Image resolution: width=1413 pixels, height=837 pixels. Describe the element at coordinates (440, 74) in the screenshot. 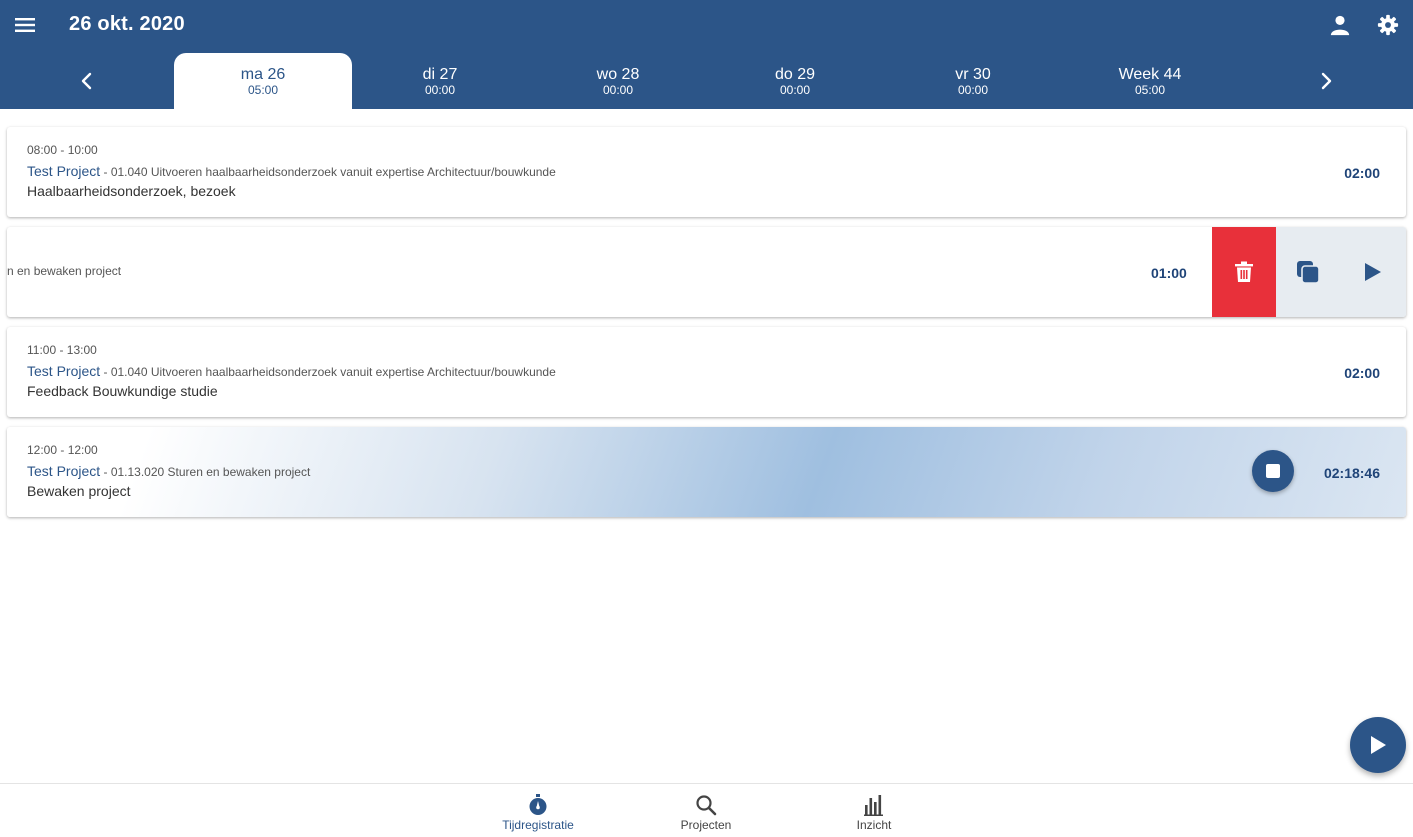

I see `day-tab-label: di 27` at that location.